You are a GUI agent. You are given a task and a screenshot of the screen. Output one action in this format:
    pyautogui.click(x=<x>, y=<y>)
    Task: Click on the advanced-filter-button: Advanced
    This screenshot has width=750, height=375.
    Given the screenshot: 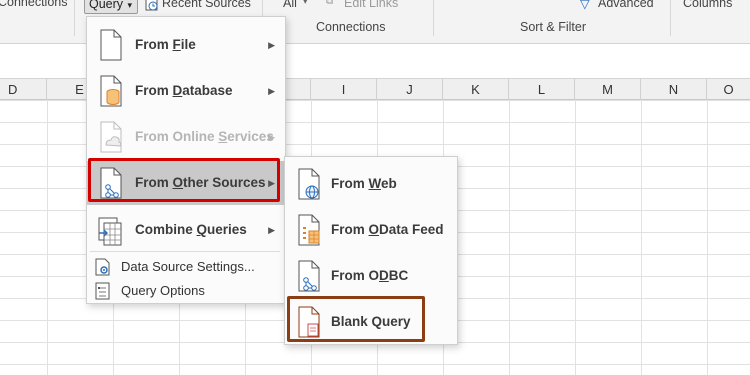 What is the action you would take?
    pyautogui.click(x=626, y=5)
    